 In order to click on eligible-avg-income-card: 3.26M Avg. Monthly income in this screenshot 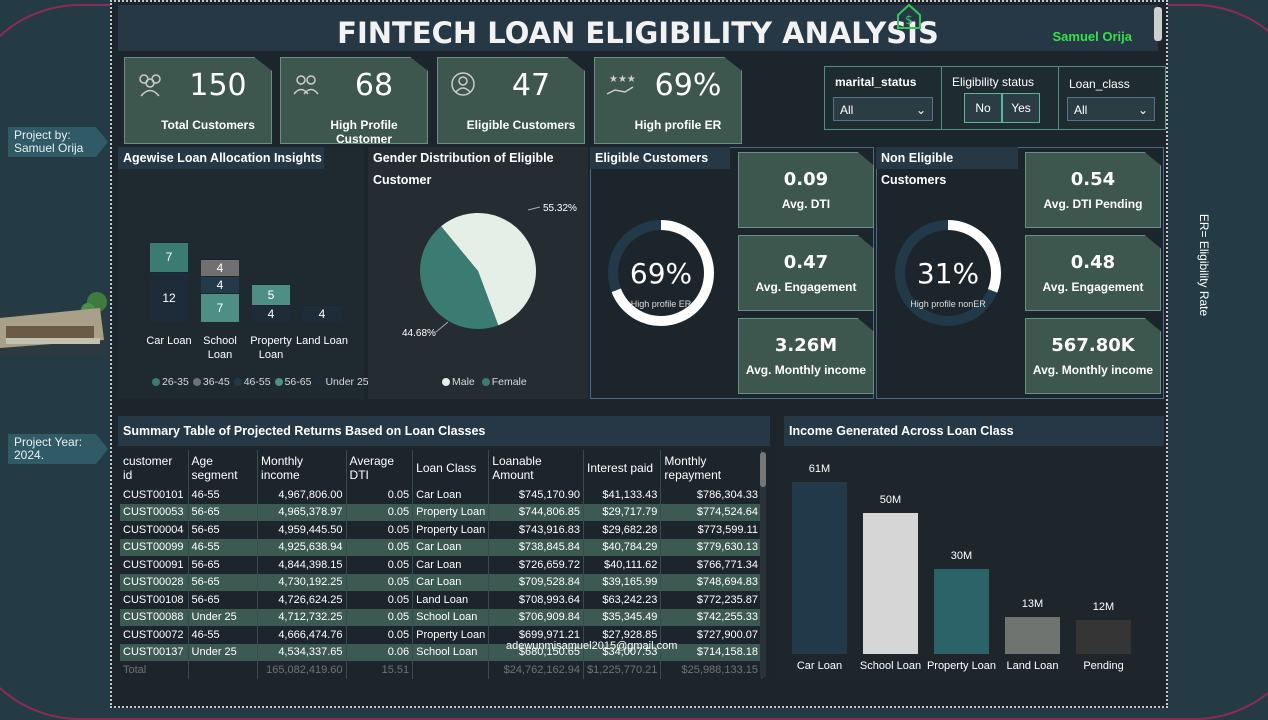, I will do `click(806, 356)`.